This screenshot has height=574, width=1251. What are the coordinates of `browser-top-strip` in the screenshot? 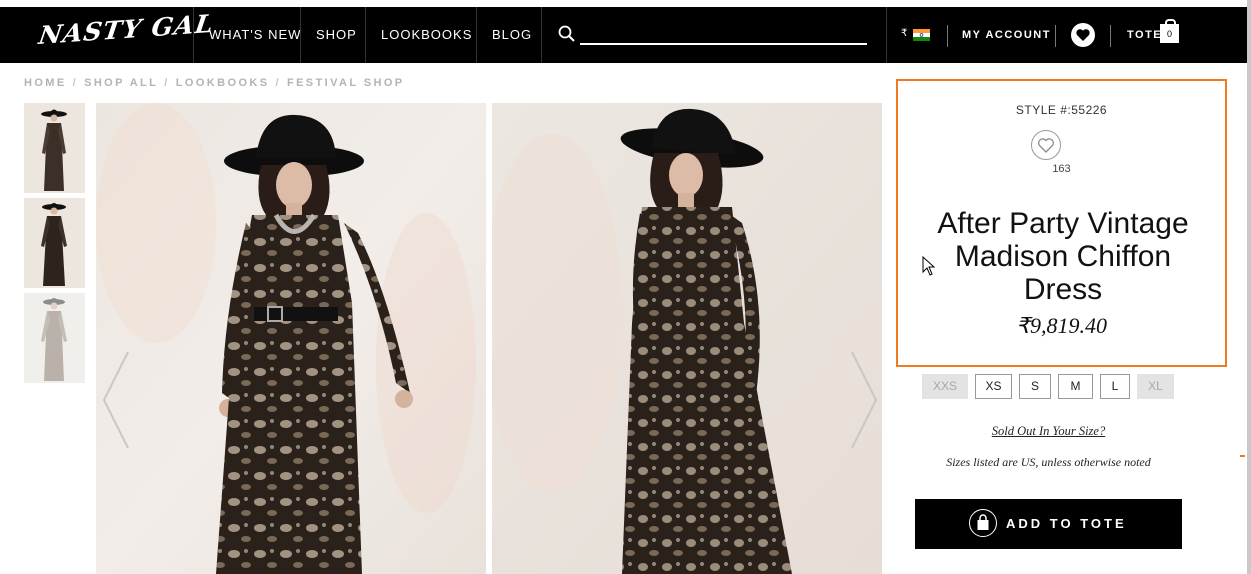 It's located at (625, 3).